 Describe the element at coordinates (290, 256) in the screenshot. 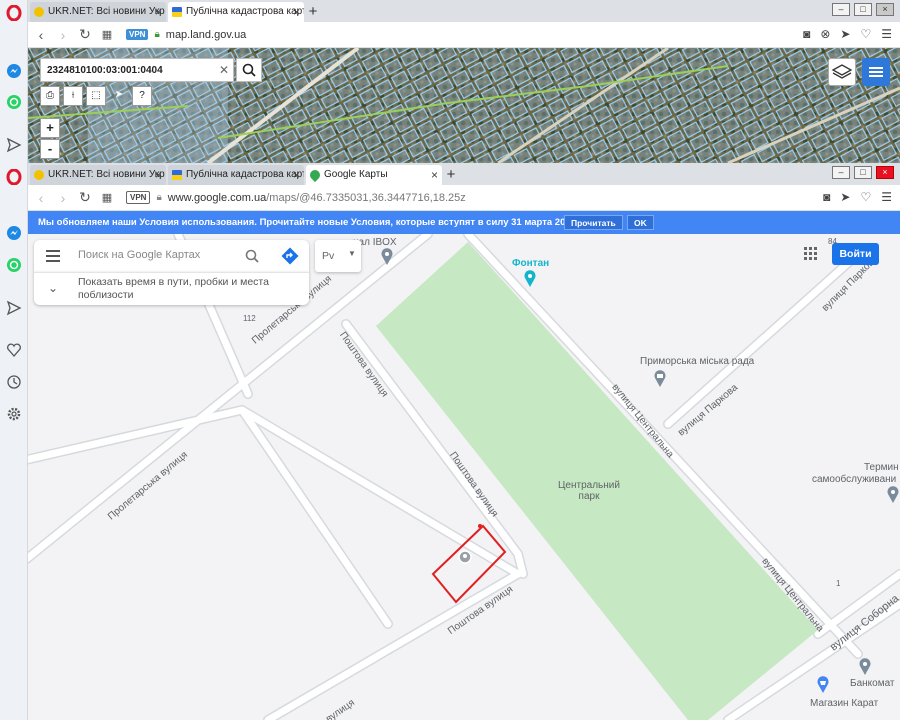

I see `directions-icon` at that location.